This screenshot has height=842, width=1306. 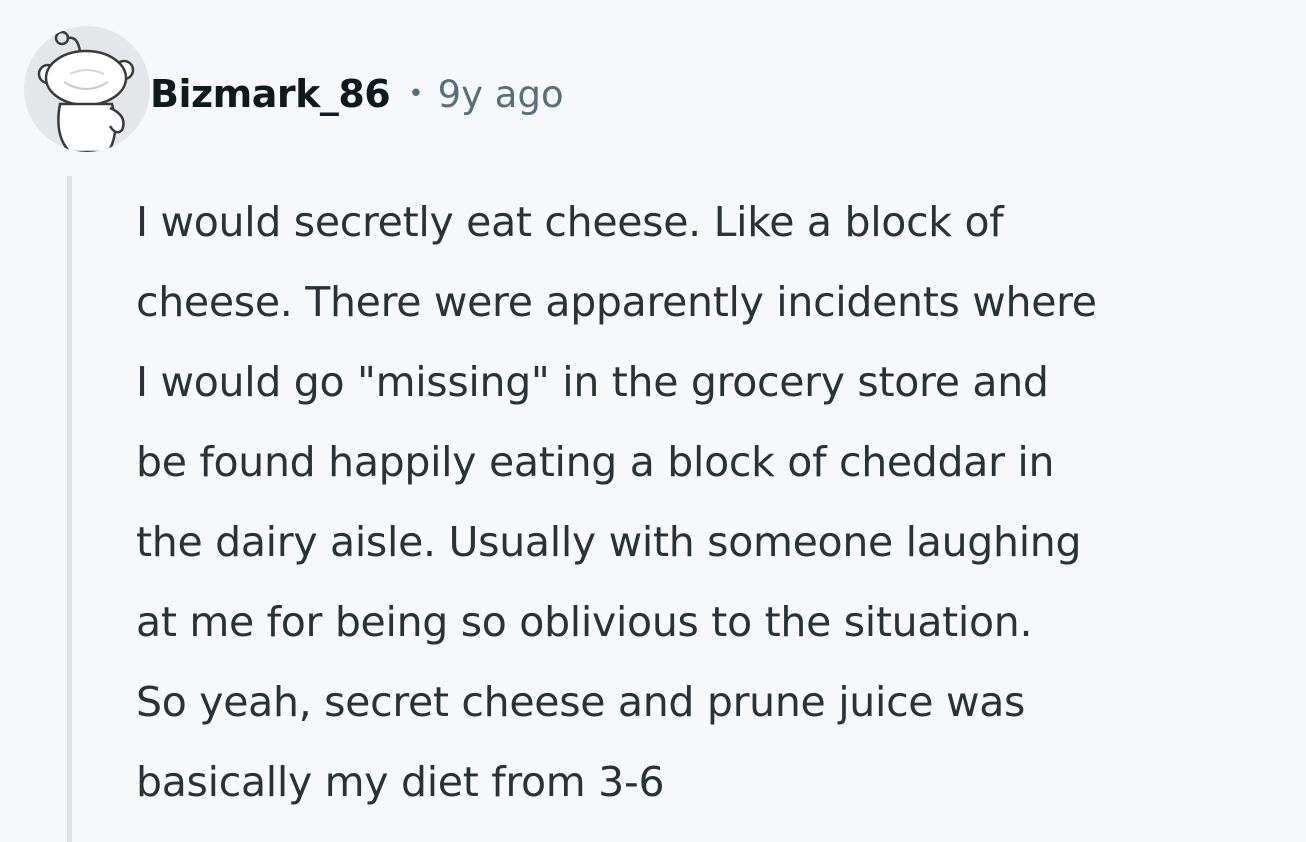 I want to click on avatar, so click(x=87, y=89).